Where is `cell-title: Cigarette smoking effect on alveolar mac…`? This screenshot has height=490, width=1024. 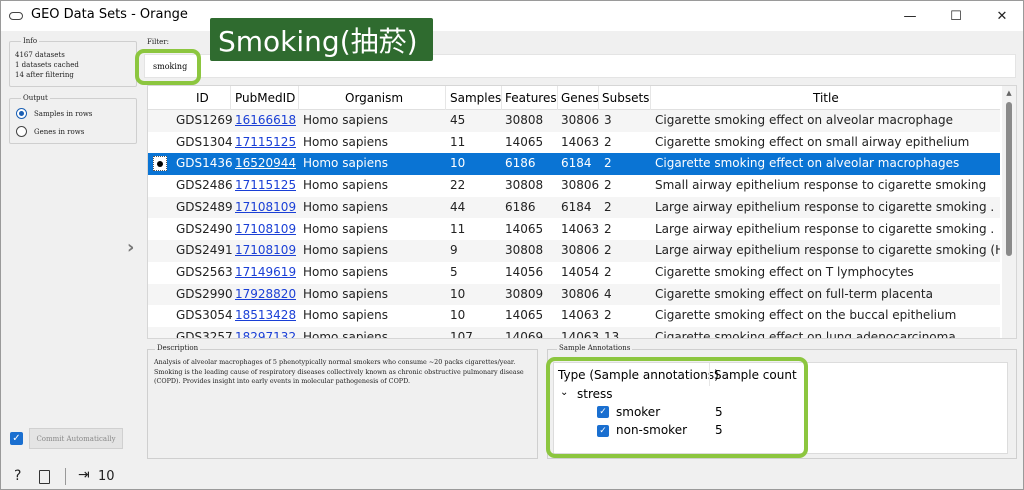 cell-title: Cigarette smoking effect on alveolar mac… is located at coordinates (804, 120).